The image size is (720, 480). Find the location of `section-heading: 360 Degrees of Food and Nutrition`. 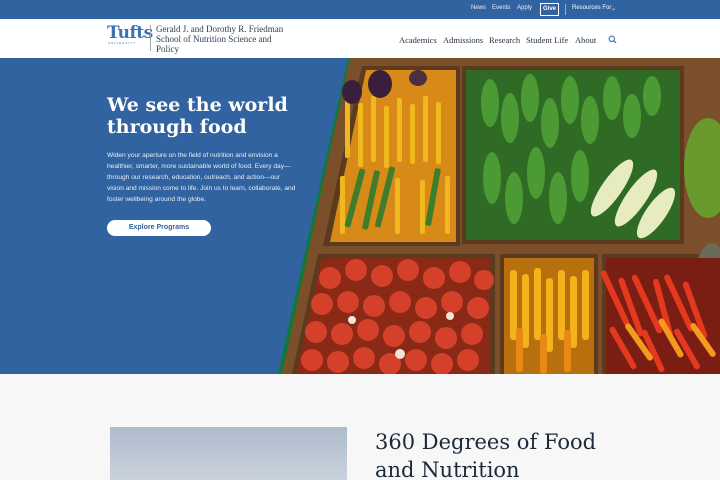

section-heading: 360 Degrees of Food and Nutrition is located at coordinates (486, 455).